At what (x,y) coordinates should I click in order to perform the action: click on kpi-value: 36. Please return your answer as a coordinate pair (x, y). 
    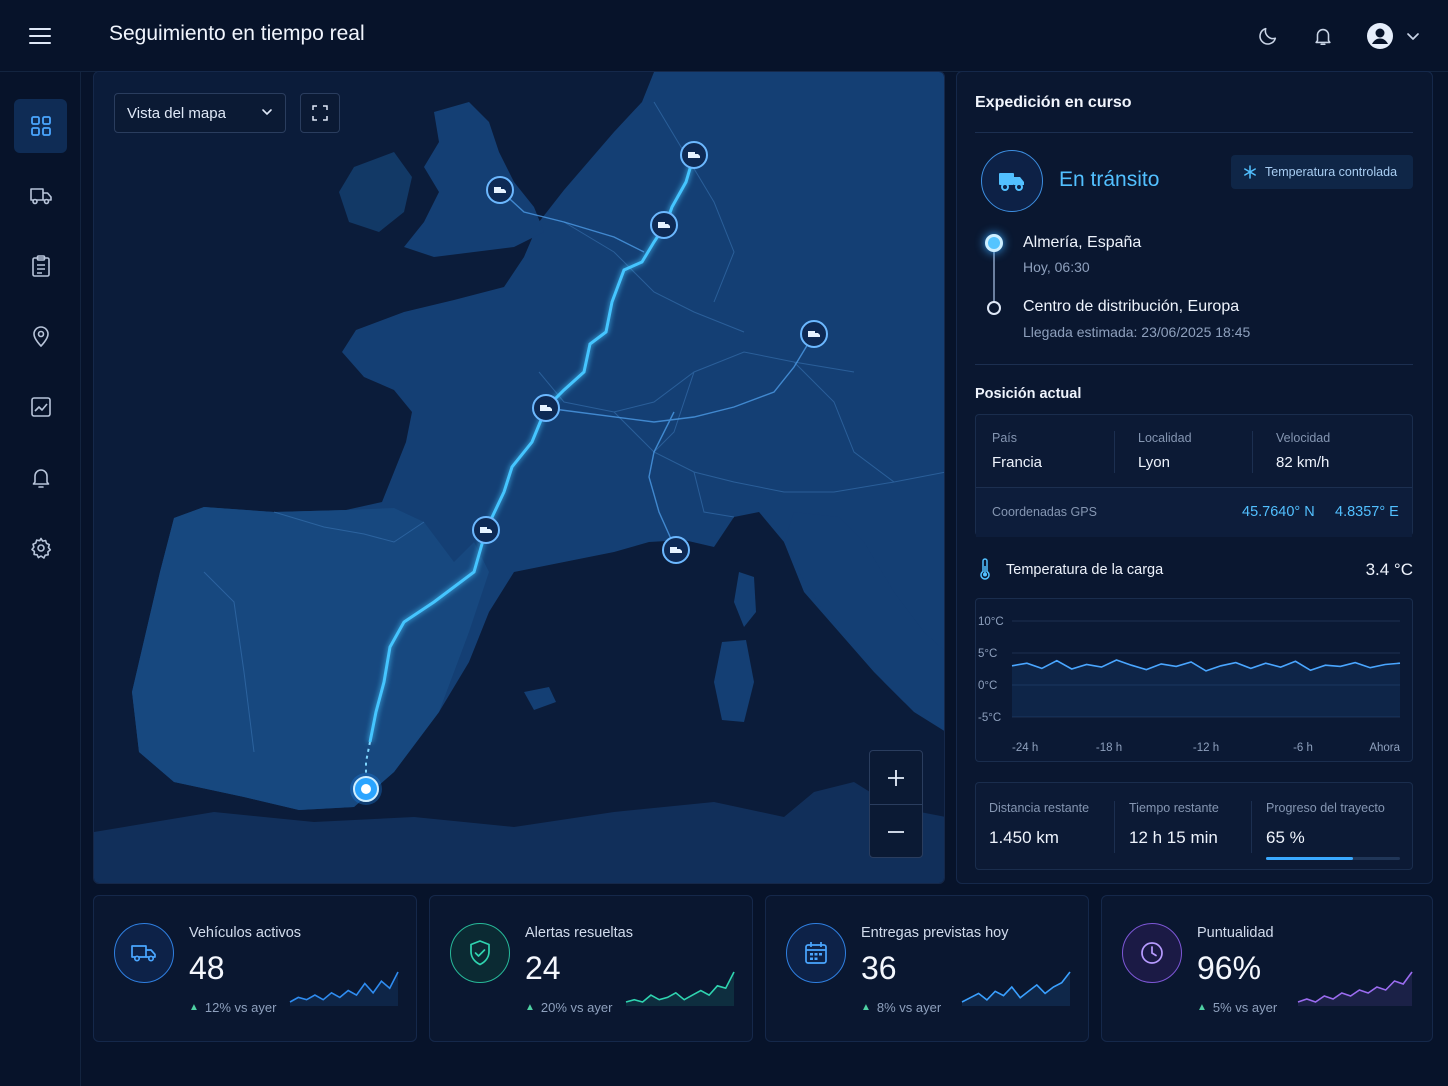
    Looking at the image, I should click on (879, 968).